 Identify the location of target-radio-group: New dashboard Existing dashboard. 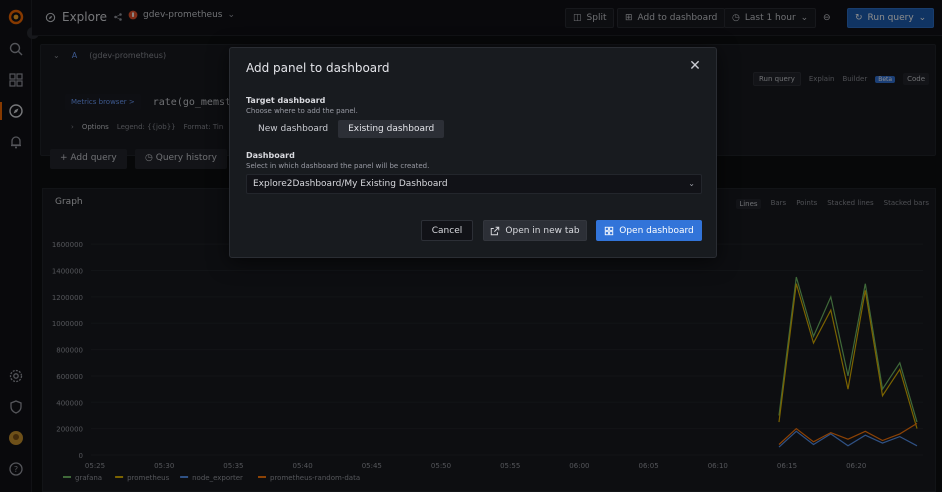
(346, 129).